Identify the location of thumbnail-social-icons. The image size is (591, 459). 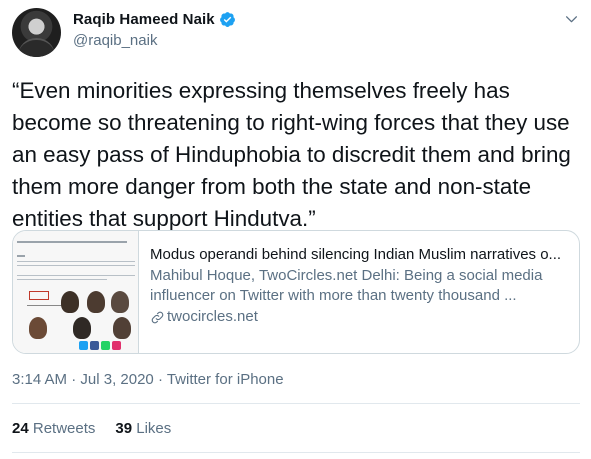
(100, 345).